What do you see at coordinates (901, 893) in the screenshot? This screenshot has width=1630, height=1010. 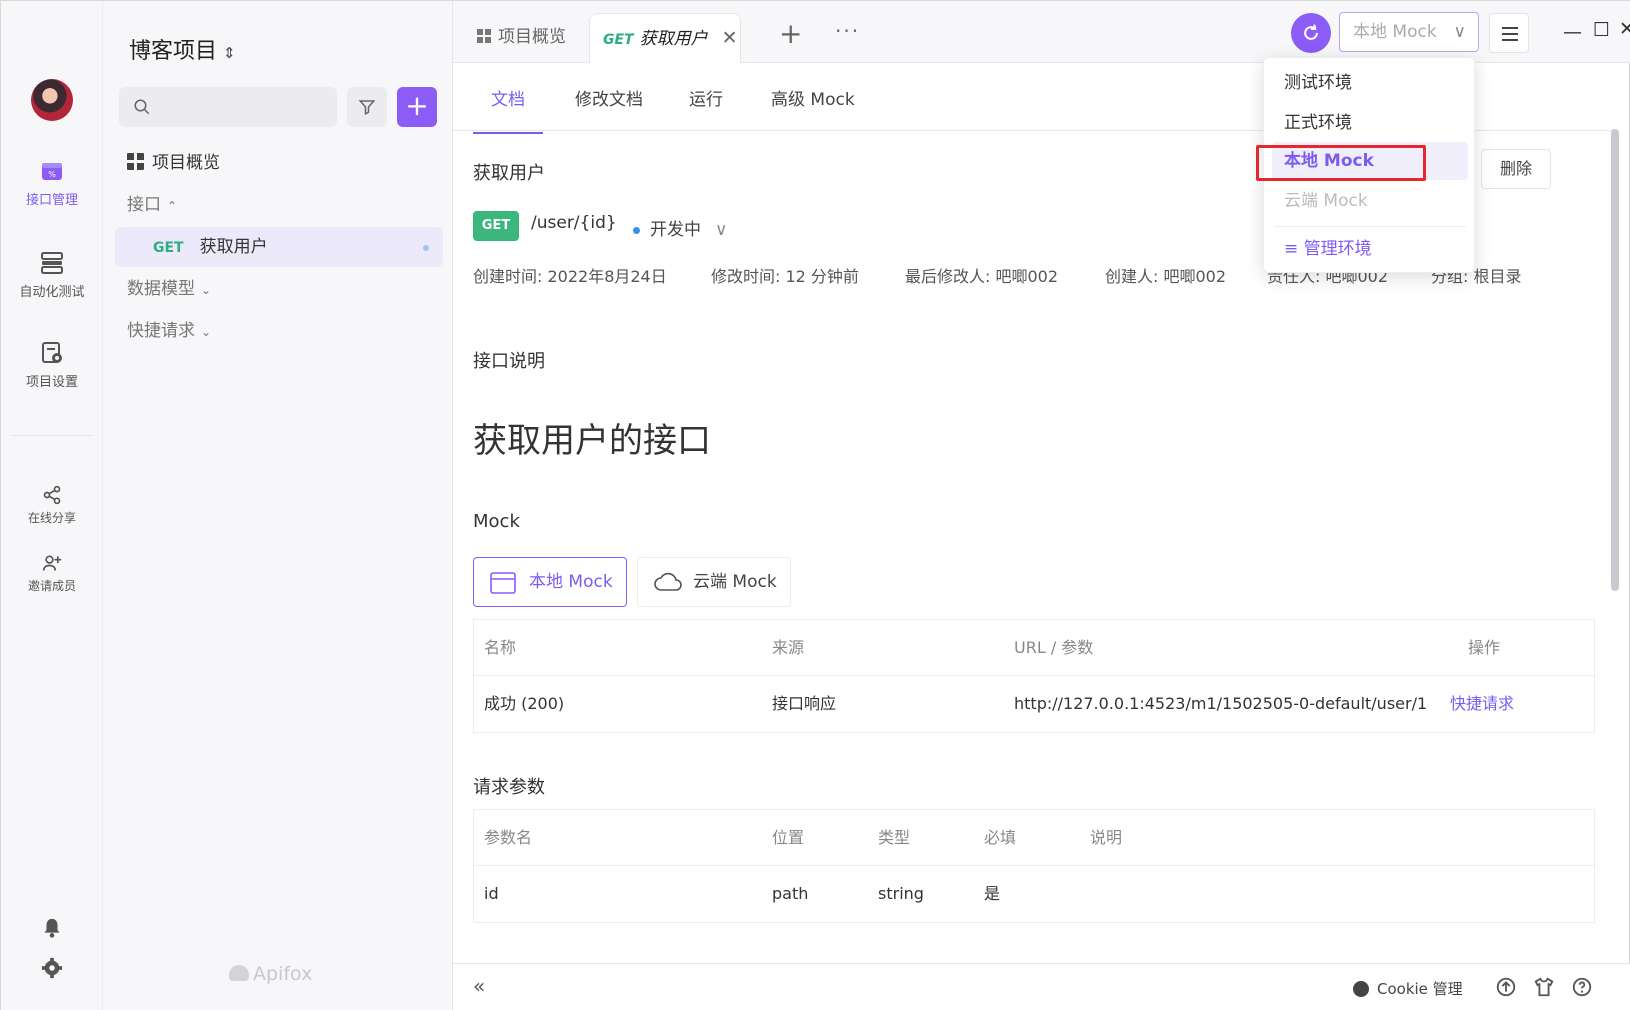 I see `param-type: string` at bounding box center [901, 893].